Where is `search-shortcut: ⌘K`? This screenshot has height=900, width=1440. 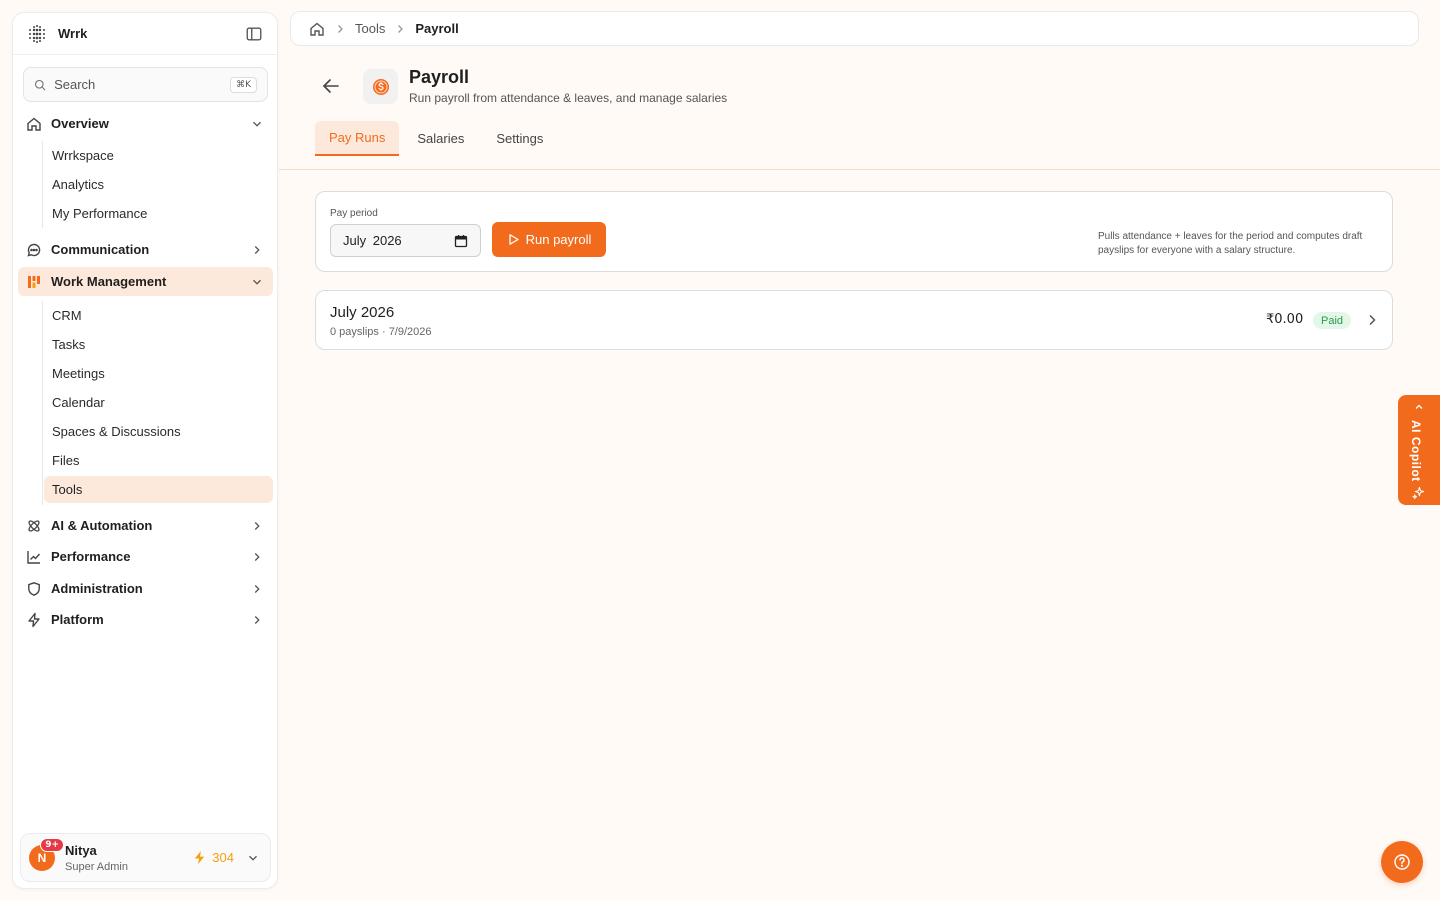
search-shortcut: ⌘K is located at coordinates (243, 84).